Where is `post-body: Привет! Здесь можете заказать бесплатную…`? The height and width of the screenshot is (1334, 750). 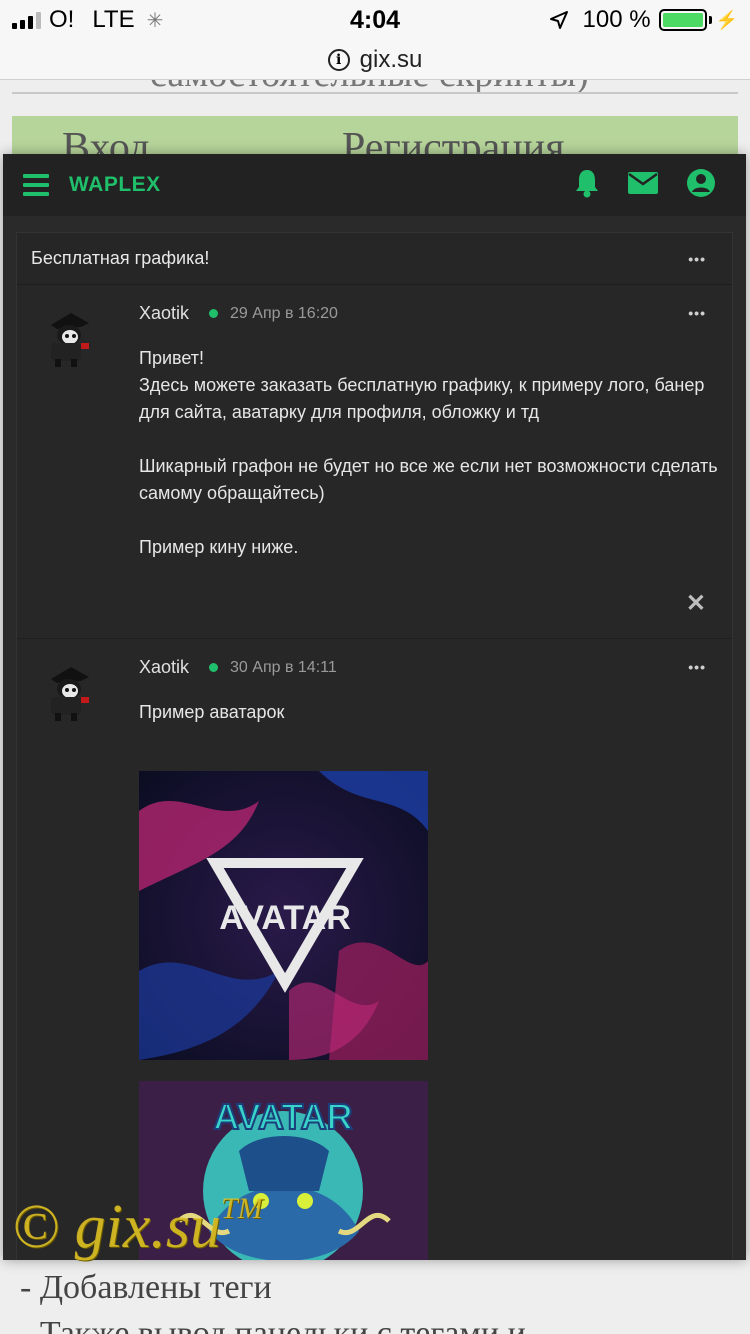 post-body: Привет! Здесь можете заказать бесплатную… is located at coordinates (429, 466).